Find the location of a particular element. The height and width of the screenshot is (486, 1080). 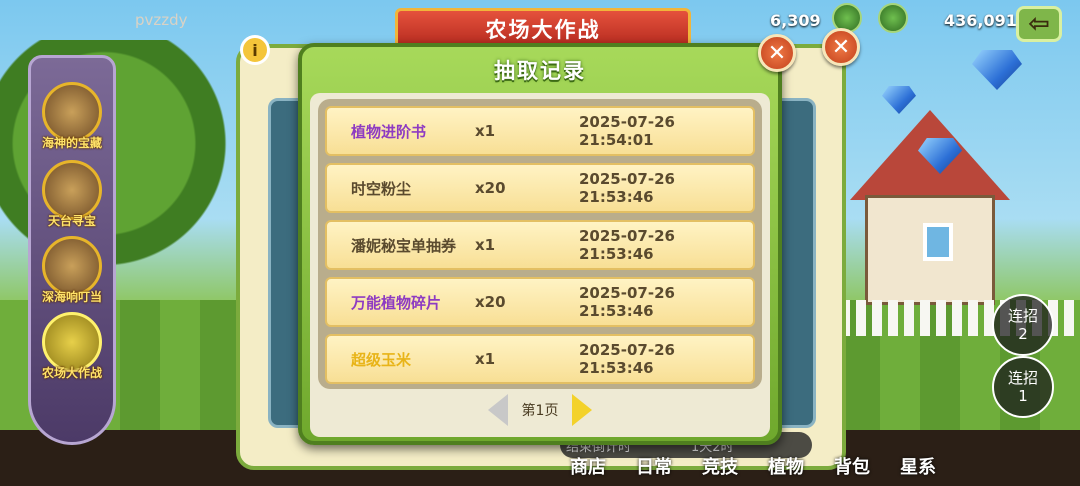

arrow-left-icon: ⇦ is located at coordinates (1039, 24).